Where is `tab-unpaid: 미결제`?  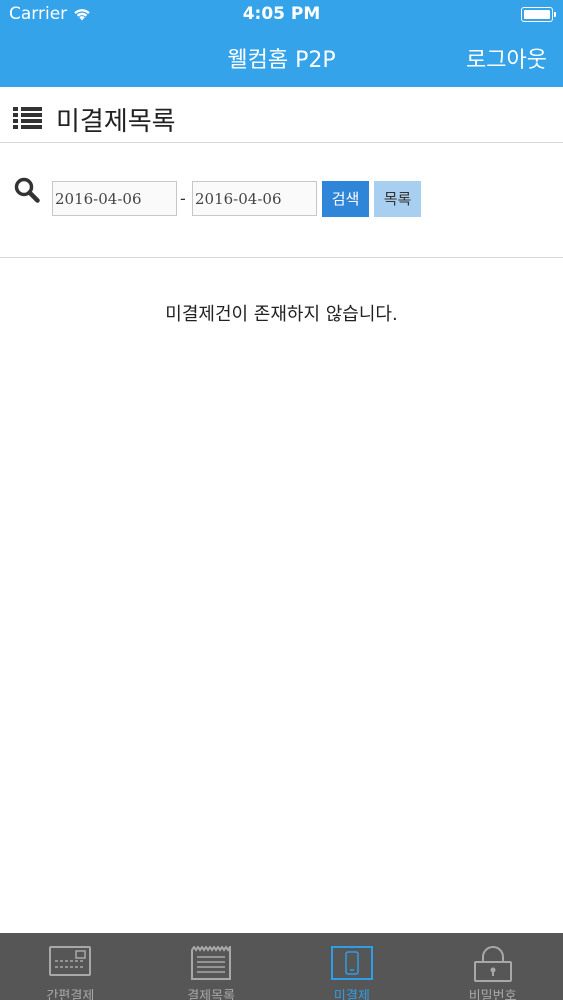 tab-unpaid: 미결제 is located at coordinates (352, 966).